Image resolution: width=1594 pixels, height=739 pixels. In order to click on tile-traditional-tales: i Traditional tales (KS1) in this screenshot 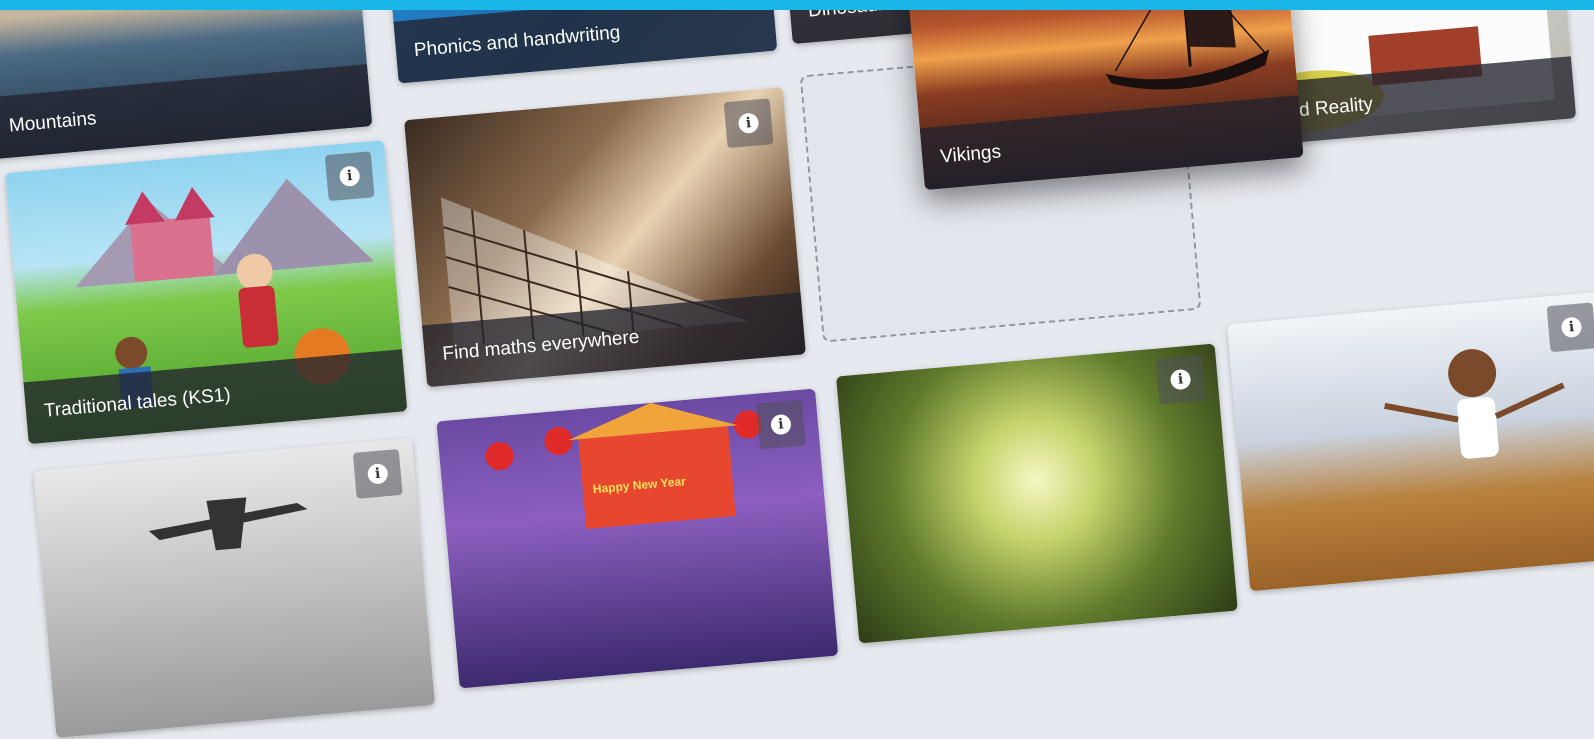, I will do `click(206, 292)`.